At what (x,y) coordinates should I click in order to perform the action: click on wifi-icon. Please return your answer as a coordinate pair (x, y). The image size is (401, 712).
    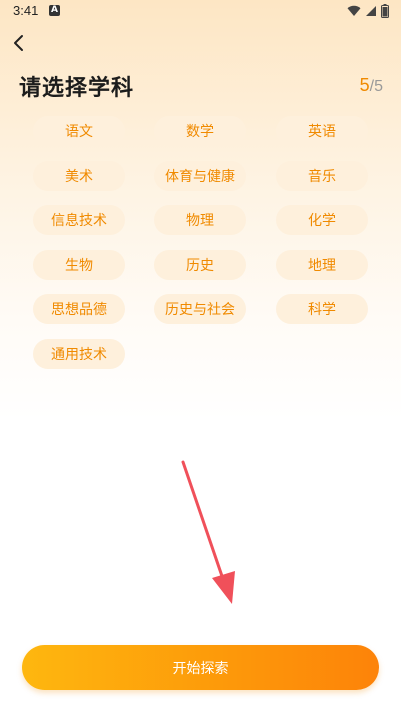
    Looking at the image, I should click on (354, 11).